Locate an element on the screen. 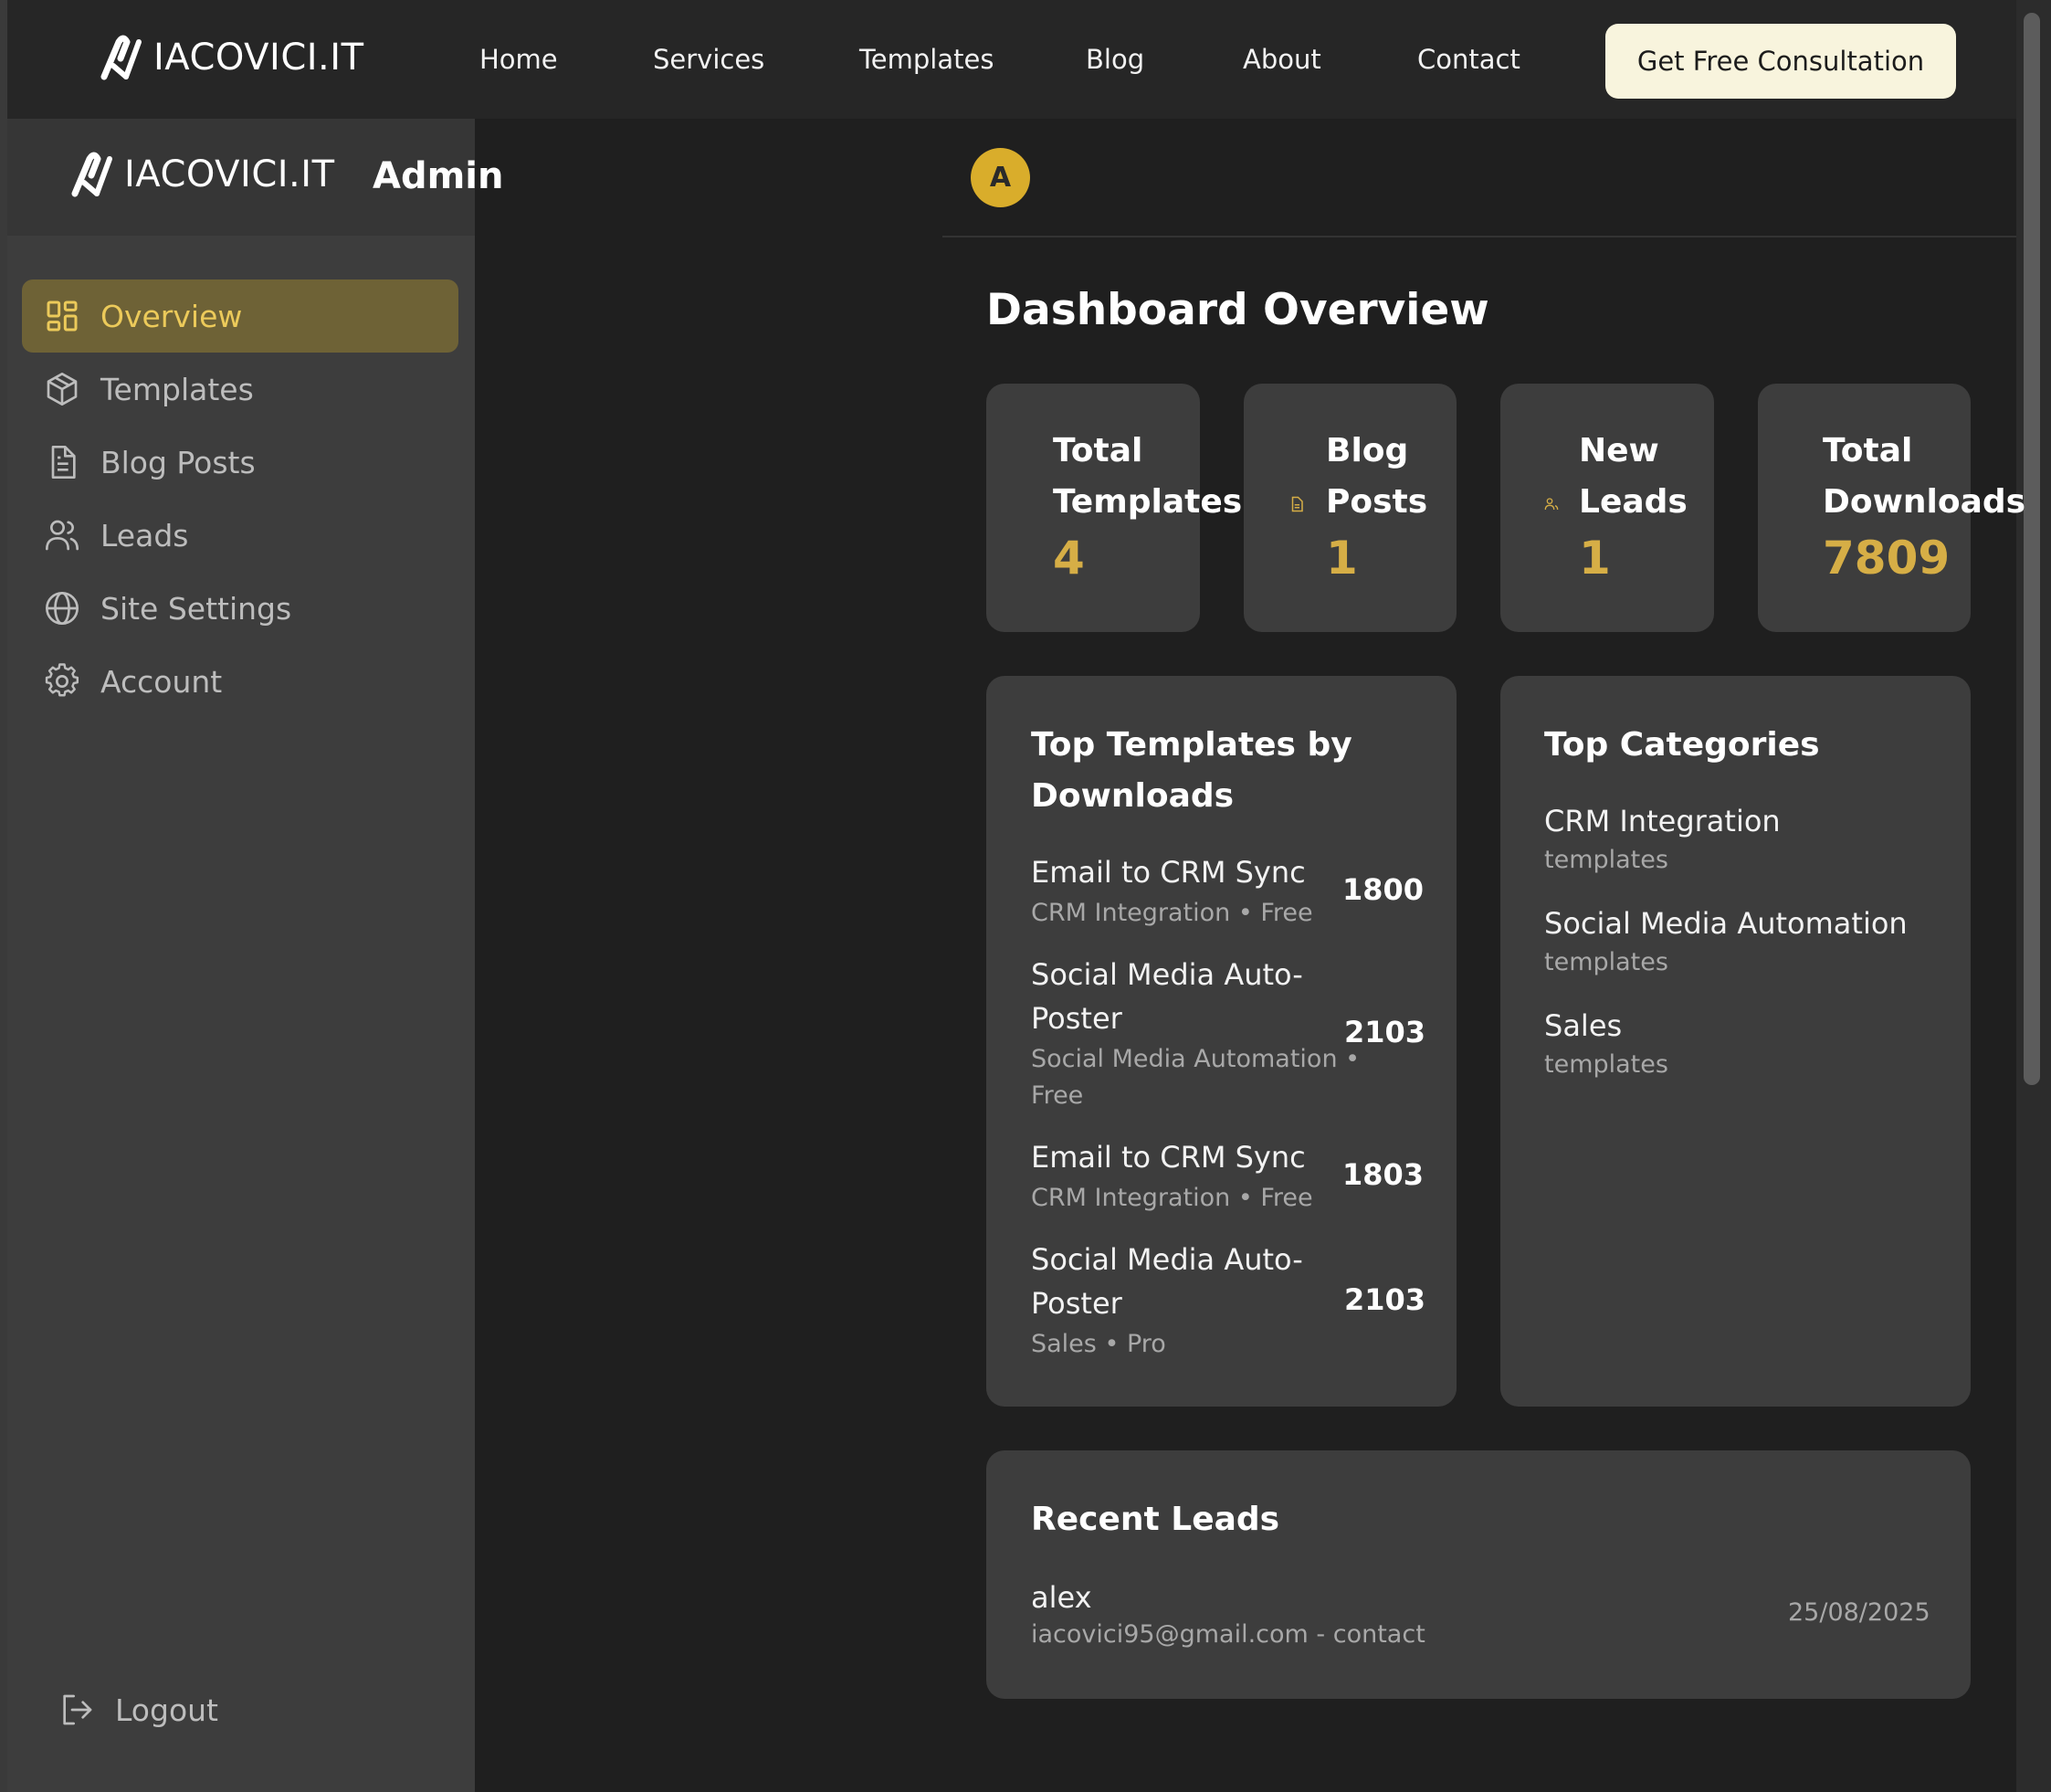 This screenshot has width=2051, height=1792. sidebar-header: IACOVICI.IT Admin is located at coordinates (255, 177).